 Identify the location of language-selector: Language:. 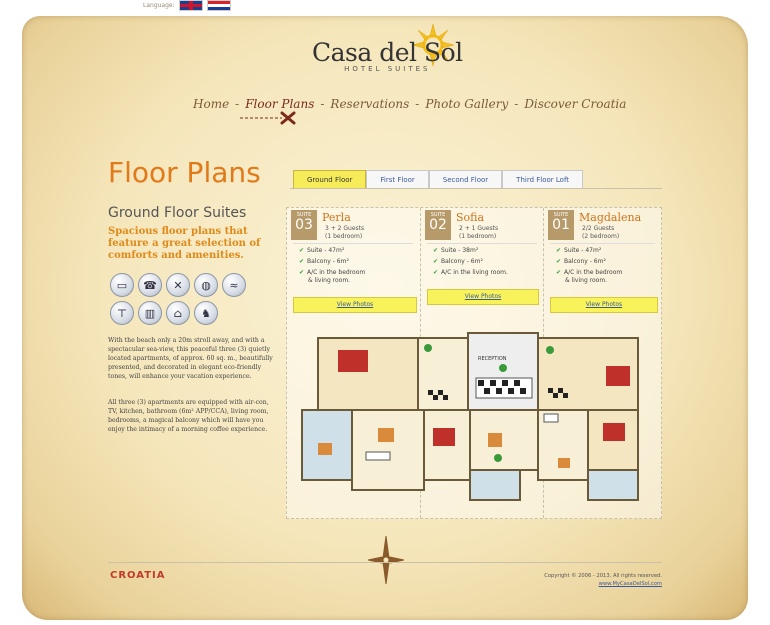
(187, 5).